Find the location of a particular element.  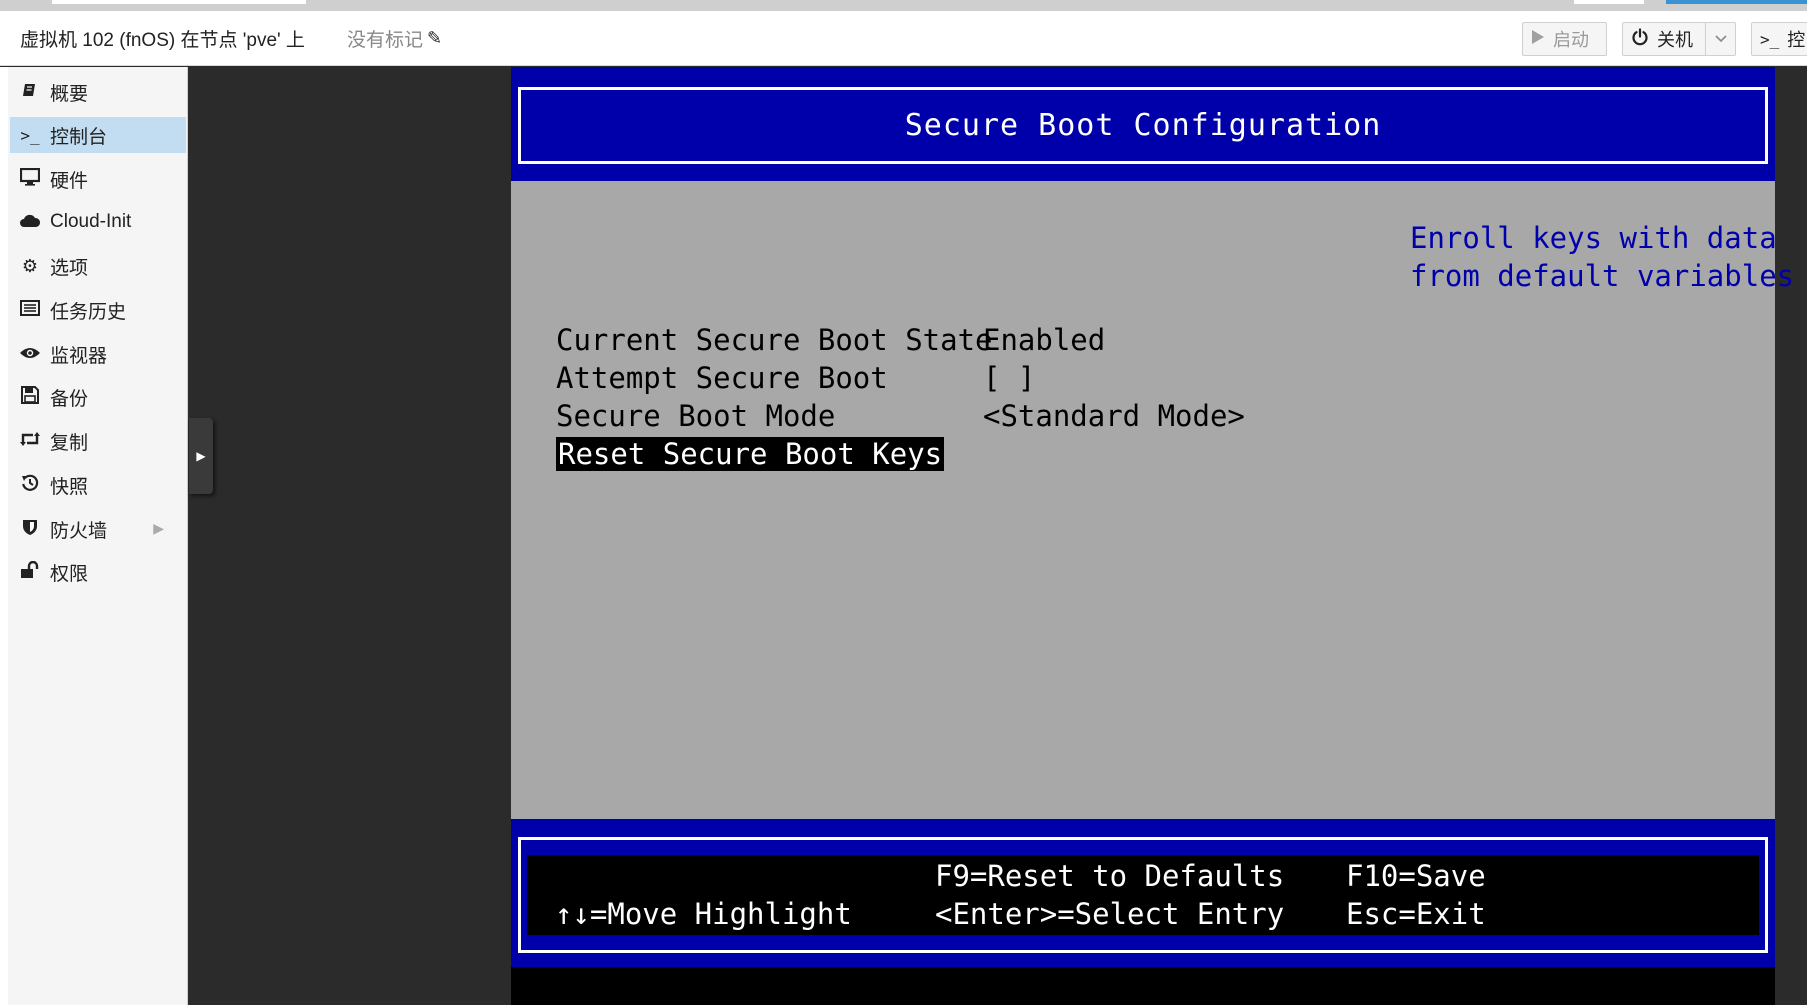

sidebar-item-backup: 备份 is located at coordinates (98, 397).